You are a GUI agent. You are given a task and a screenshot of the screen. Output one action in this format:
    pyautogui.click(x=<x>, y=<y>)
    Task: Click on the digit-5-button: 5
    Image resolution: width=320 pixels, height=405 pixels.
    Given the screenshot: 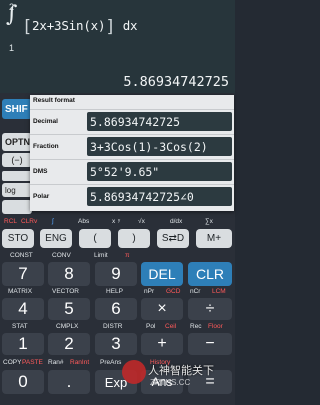 What is the action you would take?
    pyautogui.click(x=69, y=309)
    